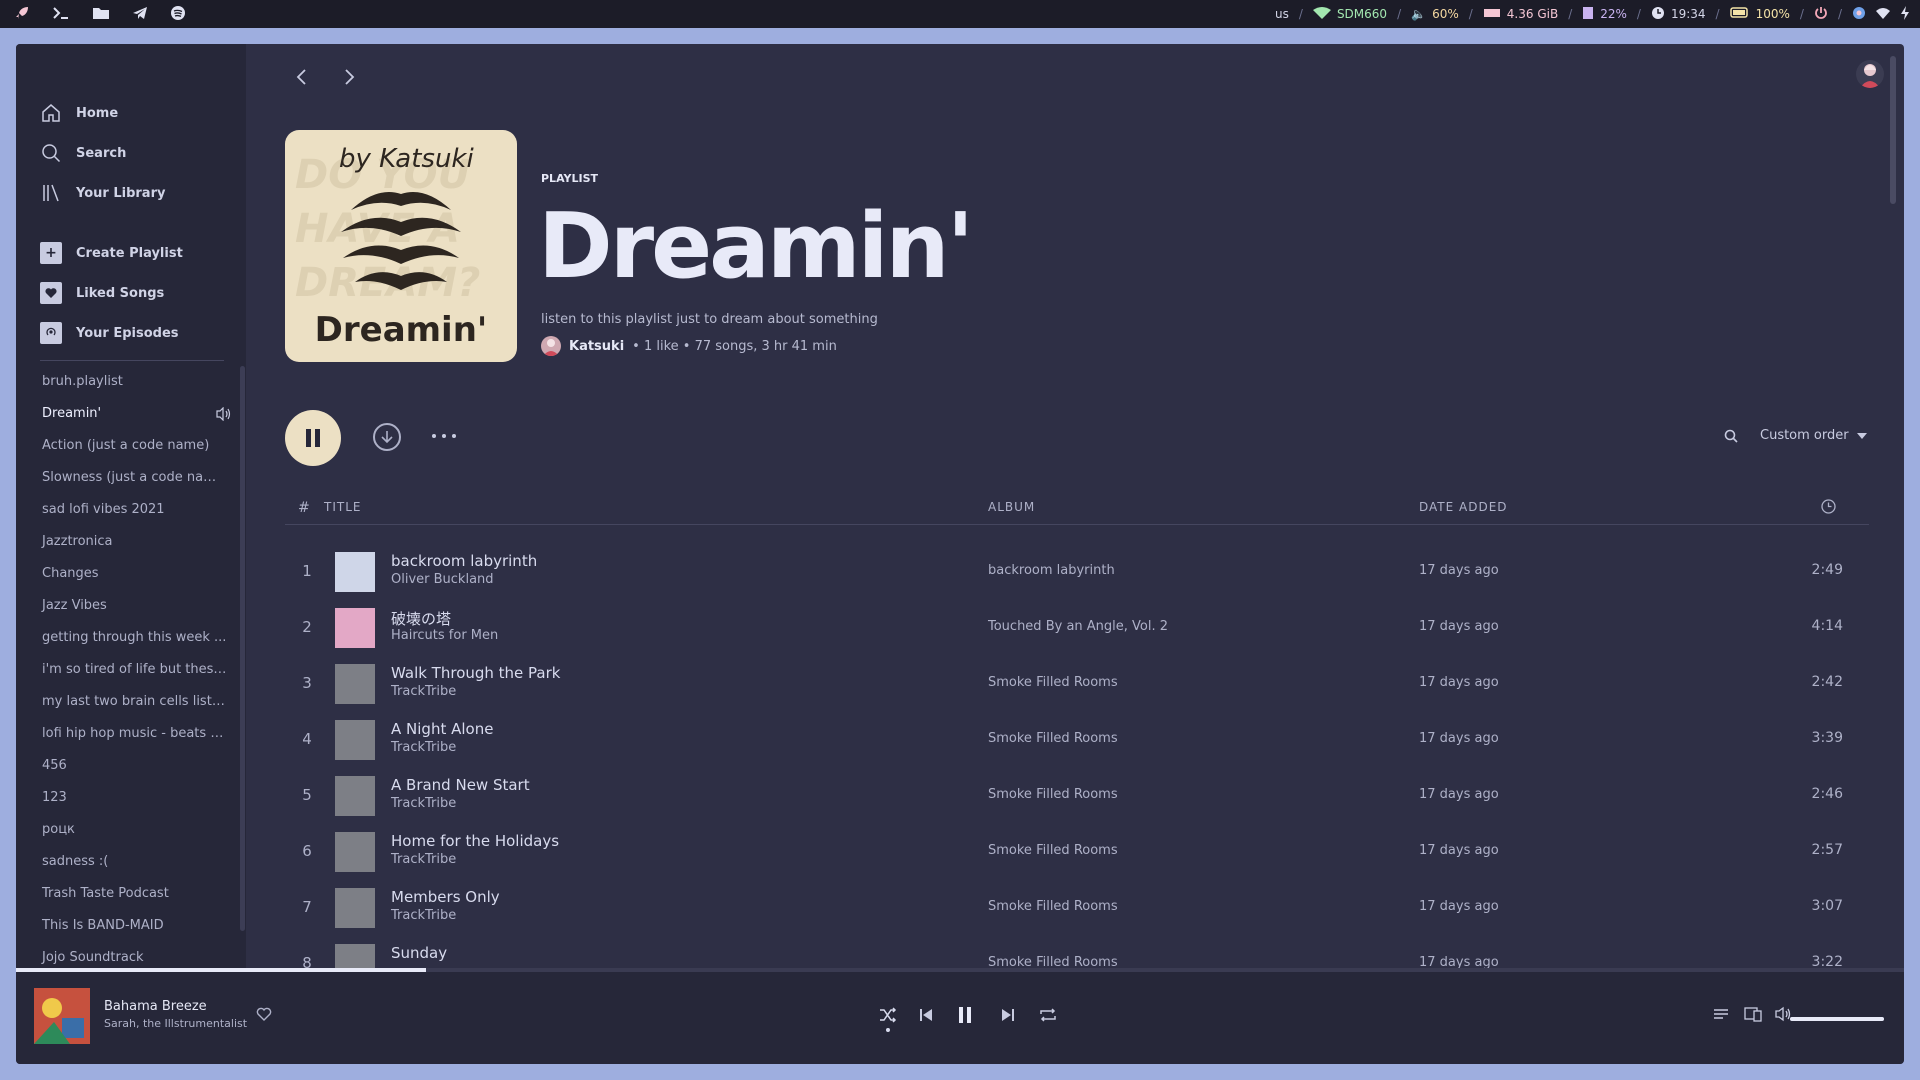  I want to click on volume-slider, so click(1837, 1019).